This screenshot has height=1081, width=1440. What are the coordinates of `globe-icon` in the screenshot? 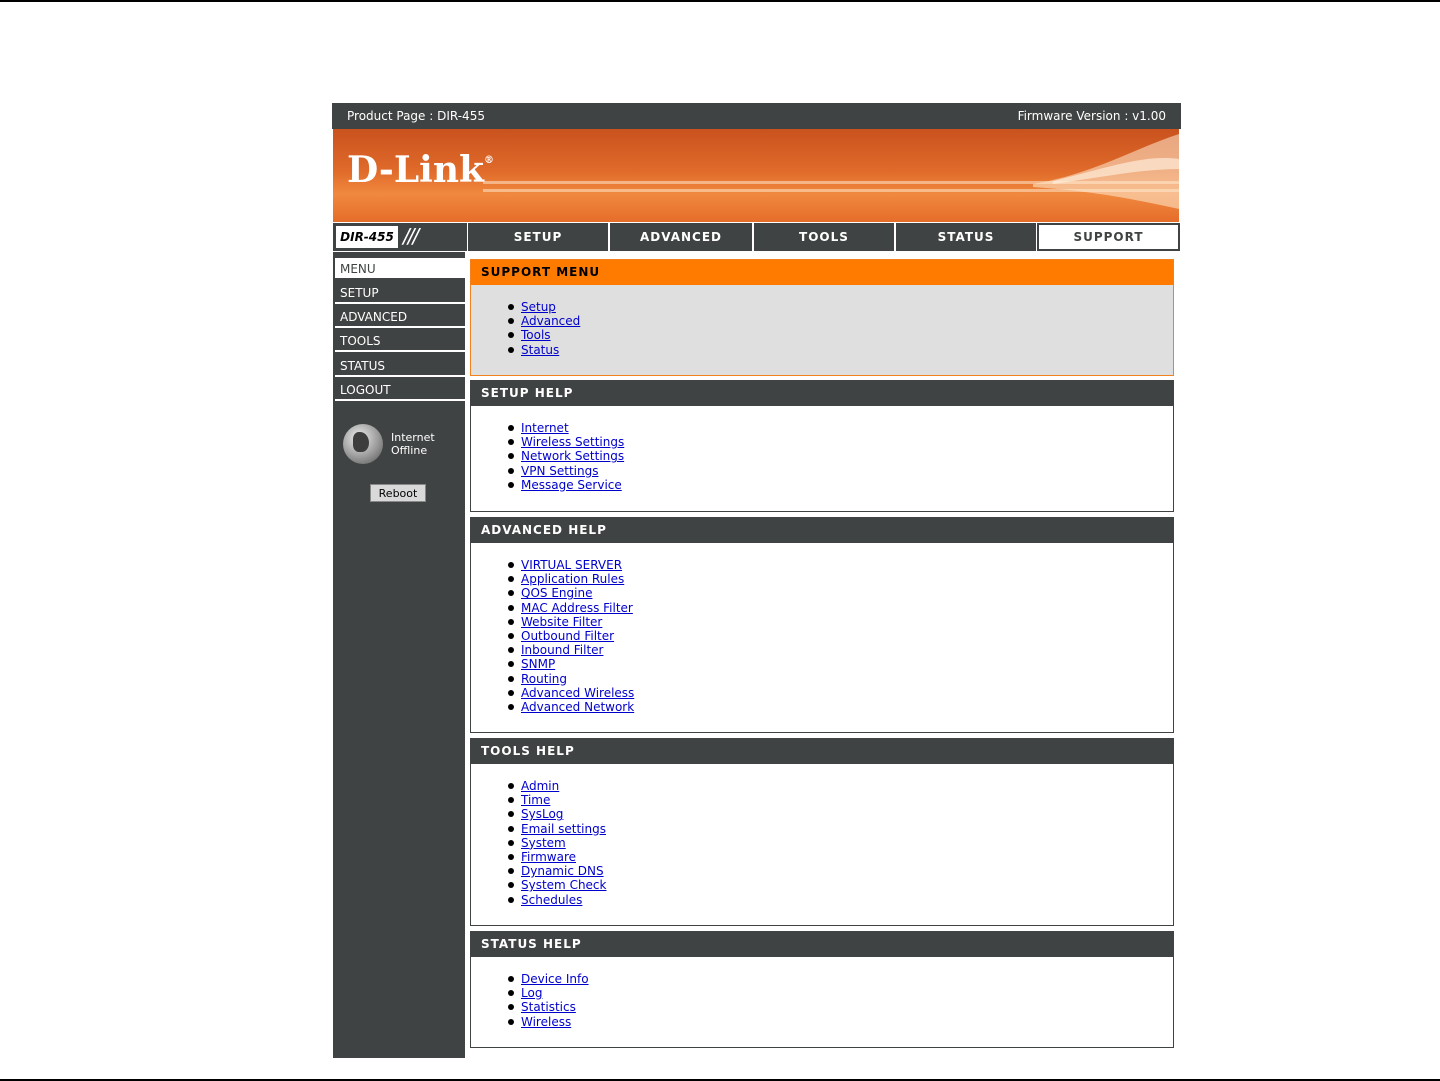 It's located at (363, 444).